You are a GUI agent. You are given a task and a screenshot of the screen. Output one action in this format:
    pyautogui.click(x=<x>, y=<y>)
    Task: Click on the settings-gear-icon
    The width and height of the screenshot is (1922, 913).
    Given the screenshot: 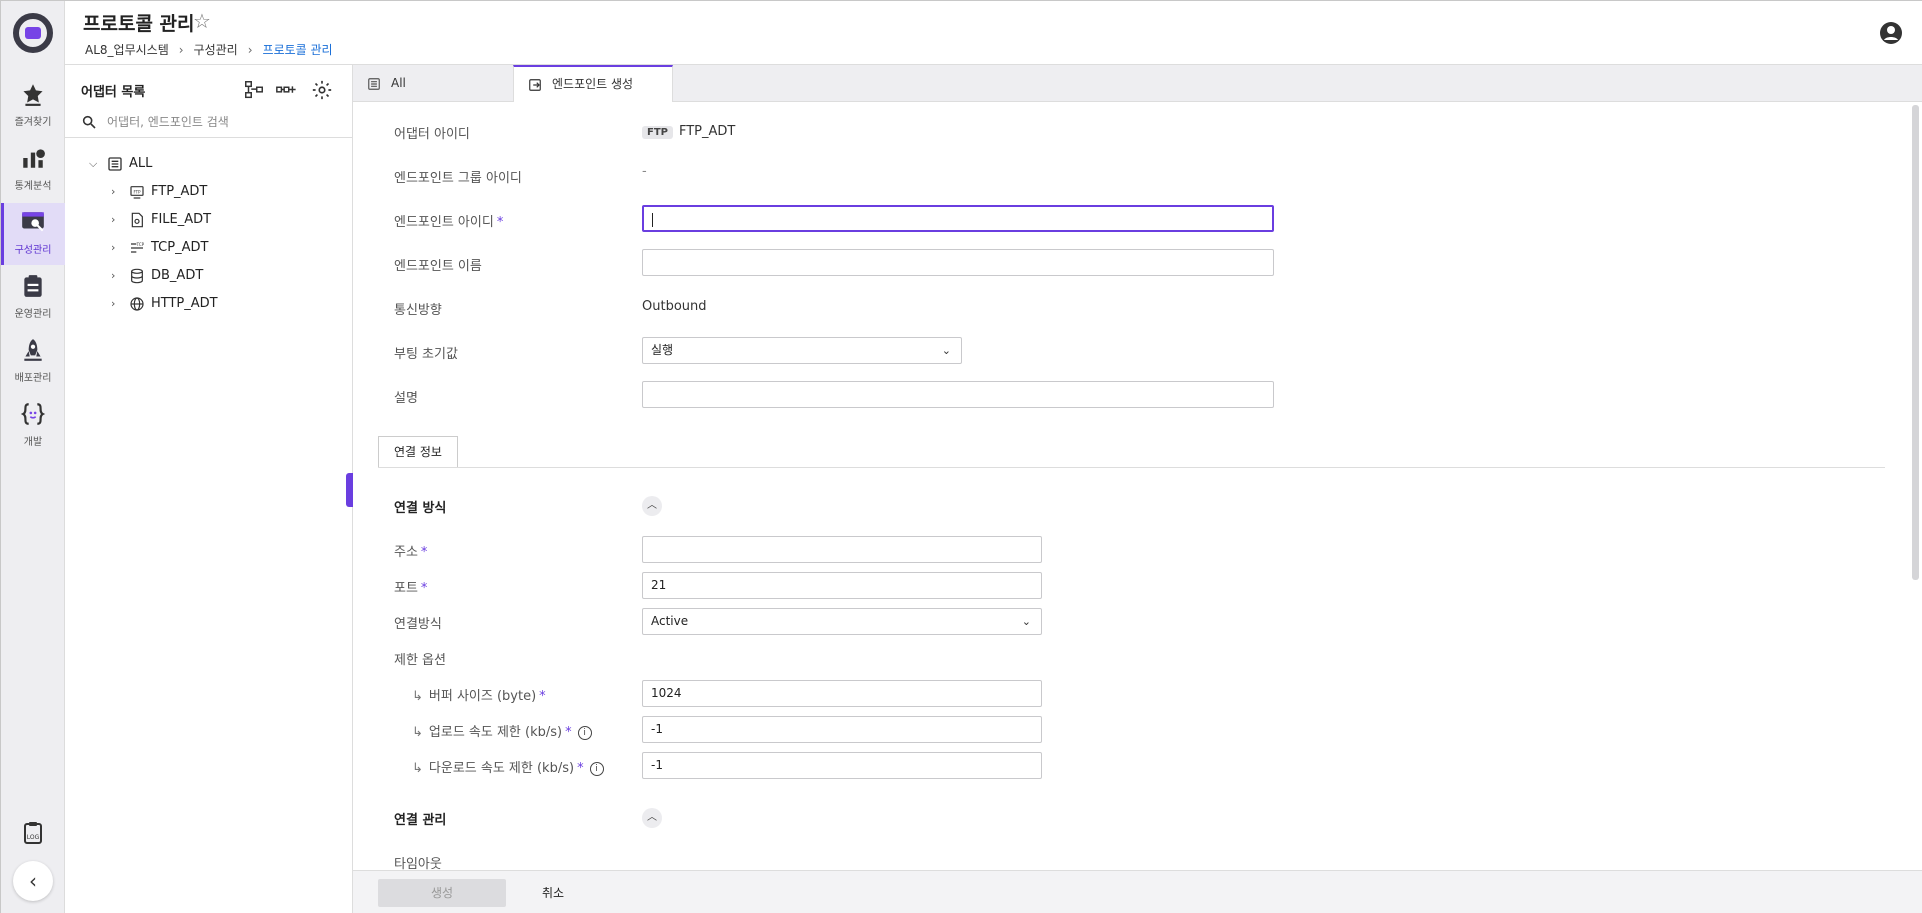 What is the action you would take?
    pyautogui.click(x=322, y=90)
    